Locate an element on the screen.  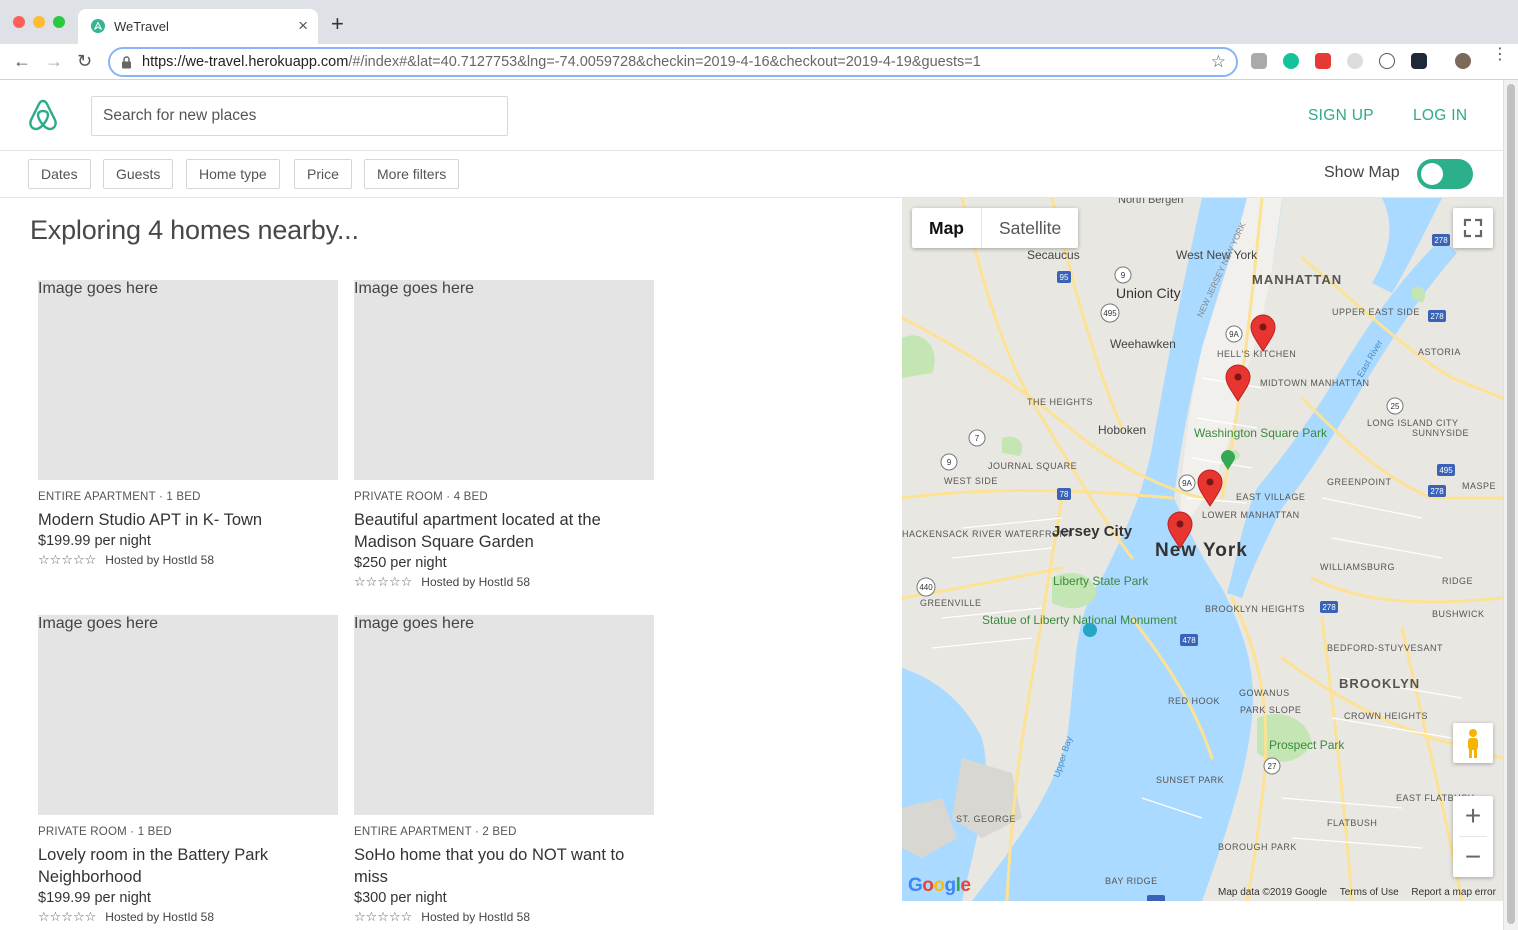
svg-text: 95 is located at coordinates (1064, 277).